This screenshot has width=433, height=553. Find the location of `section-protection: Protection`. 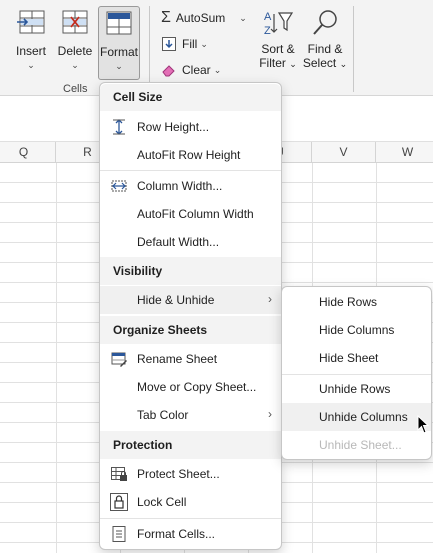

section-protection: Protection is located at coordinates (190, 445).